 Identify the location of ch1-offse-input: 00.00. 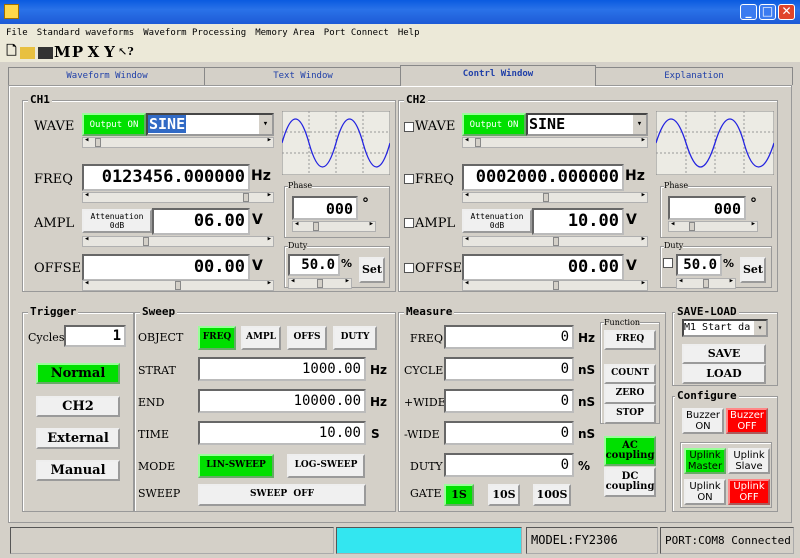
(166, 267).